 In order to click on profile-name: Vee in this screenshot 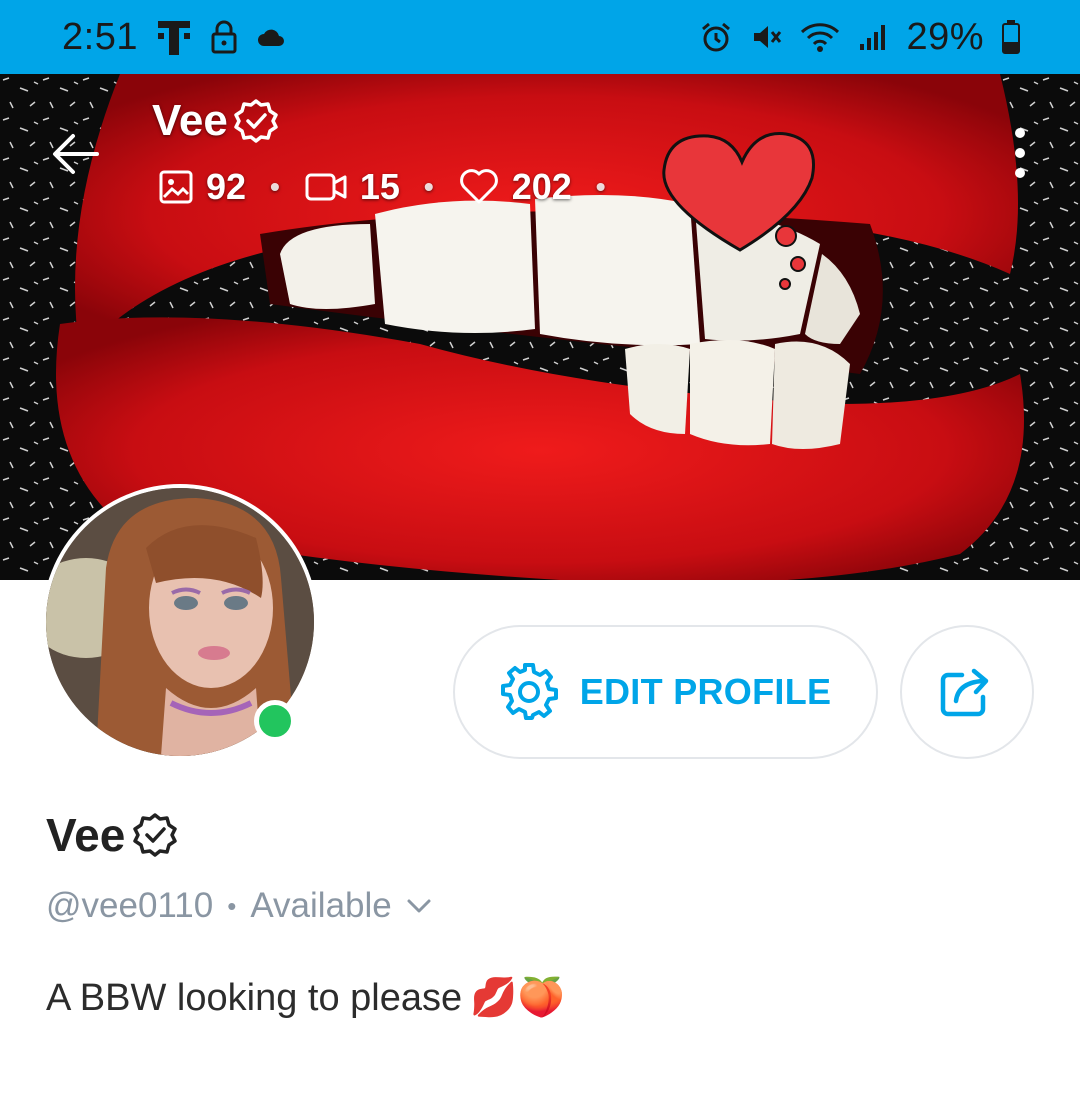, I will do `click(112, 835)`.